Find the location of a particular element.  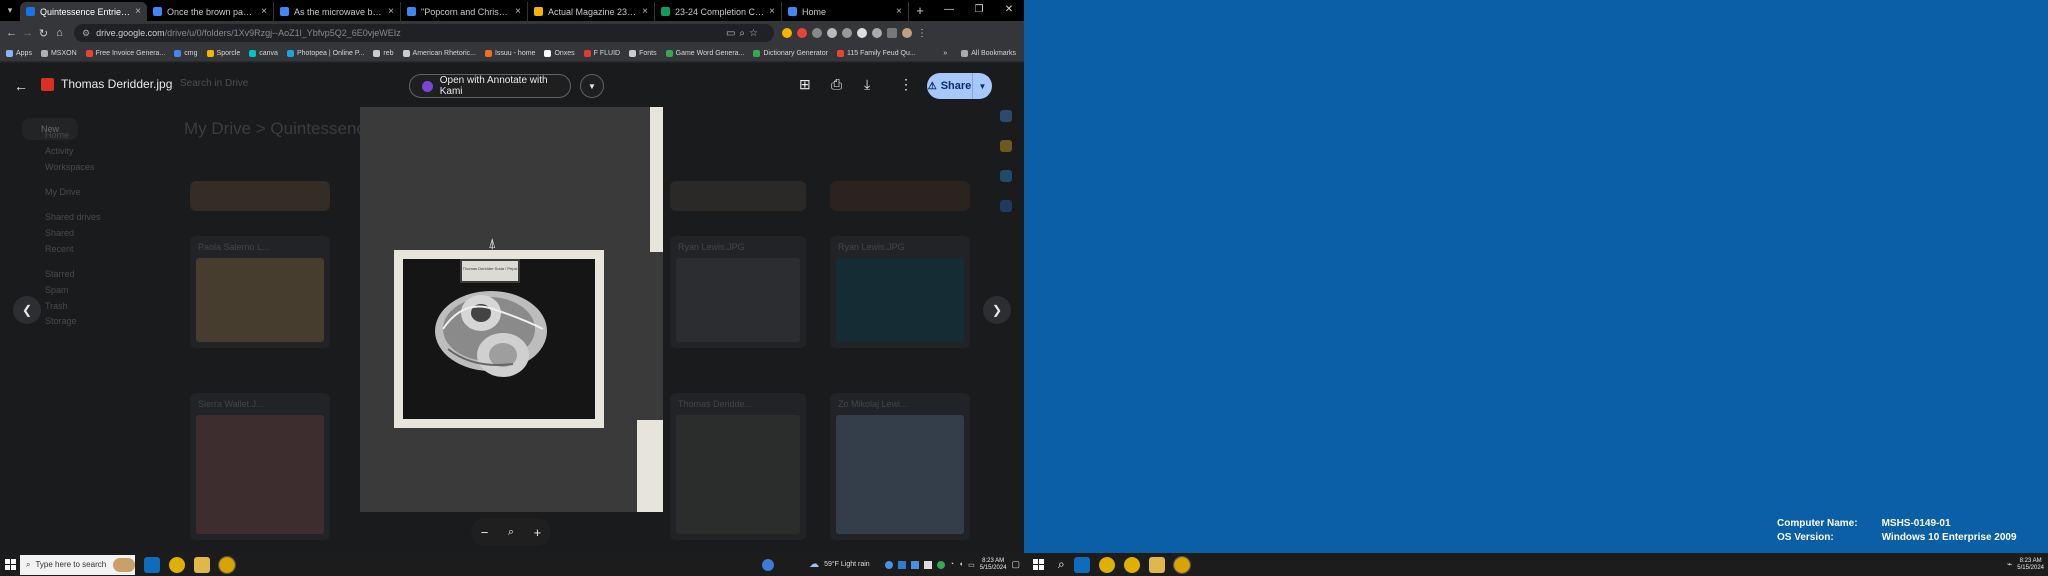

copilot-icon is located at coordinates (768, 564).